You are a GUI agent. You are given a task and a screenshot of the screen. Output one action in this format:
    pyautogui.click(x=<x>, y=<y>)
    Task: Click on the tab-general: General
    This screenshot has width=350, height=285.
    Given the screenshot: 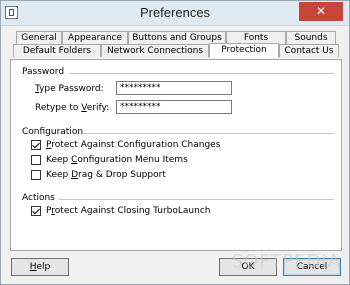 What is the action you would take?
    pyautogui.click(x=39, y=37)
    